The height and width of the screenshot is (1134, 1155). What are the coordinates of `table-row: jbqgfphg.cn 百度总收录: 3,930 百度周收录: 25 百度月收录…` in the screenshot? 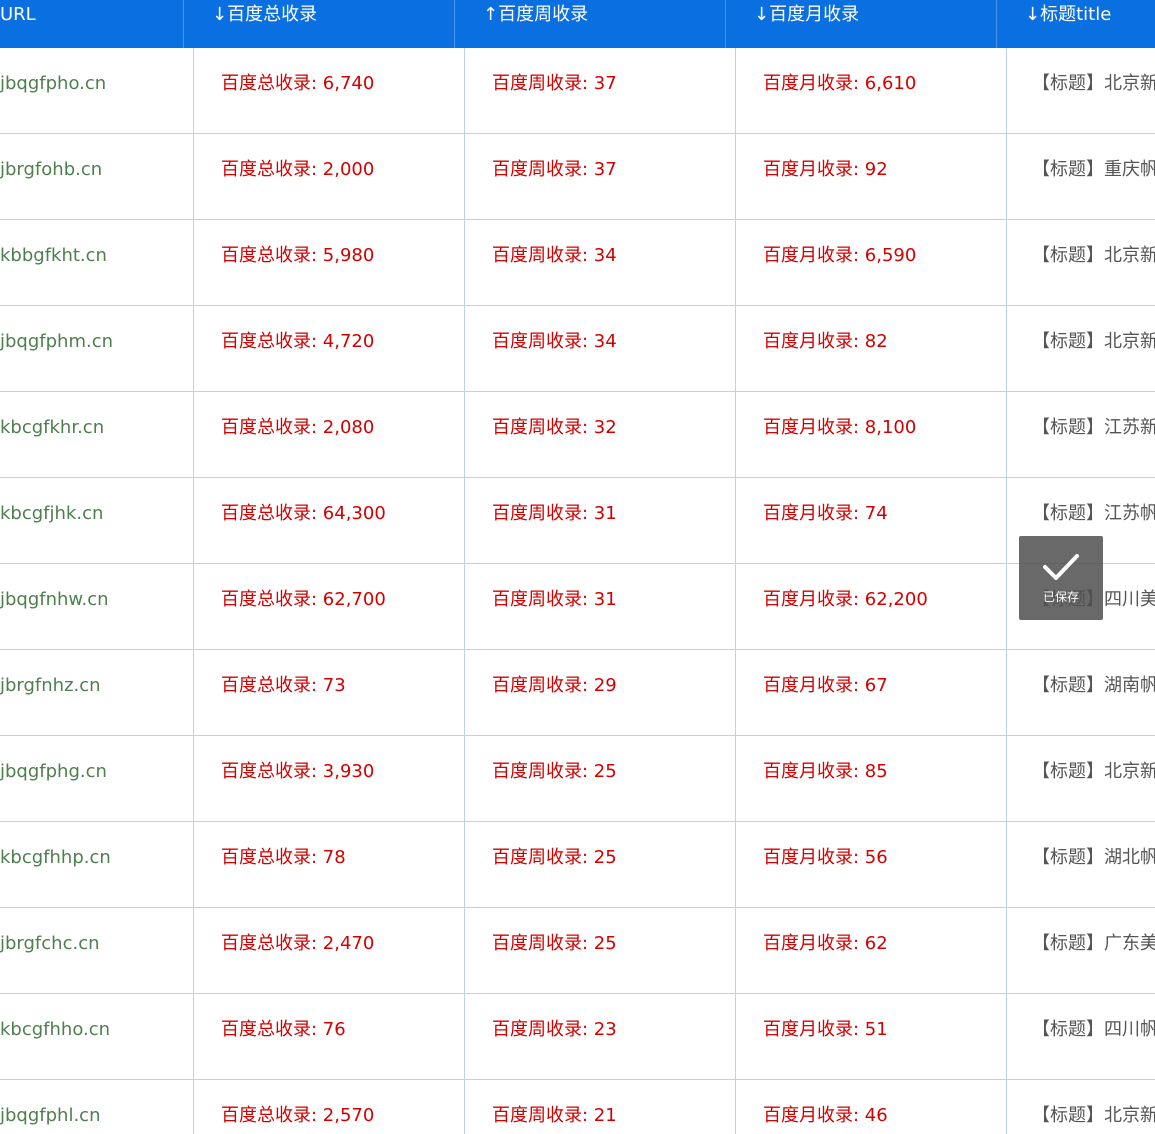 It's located at (577, 779).